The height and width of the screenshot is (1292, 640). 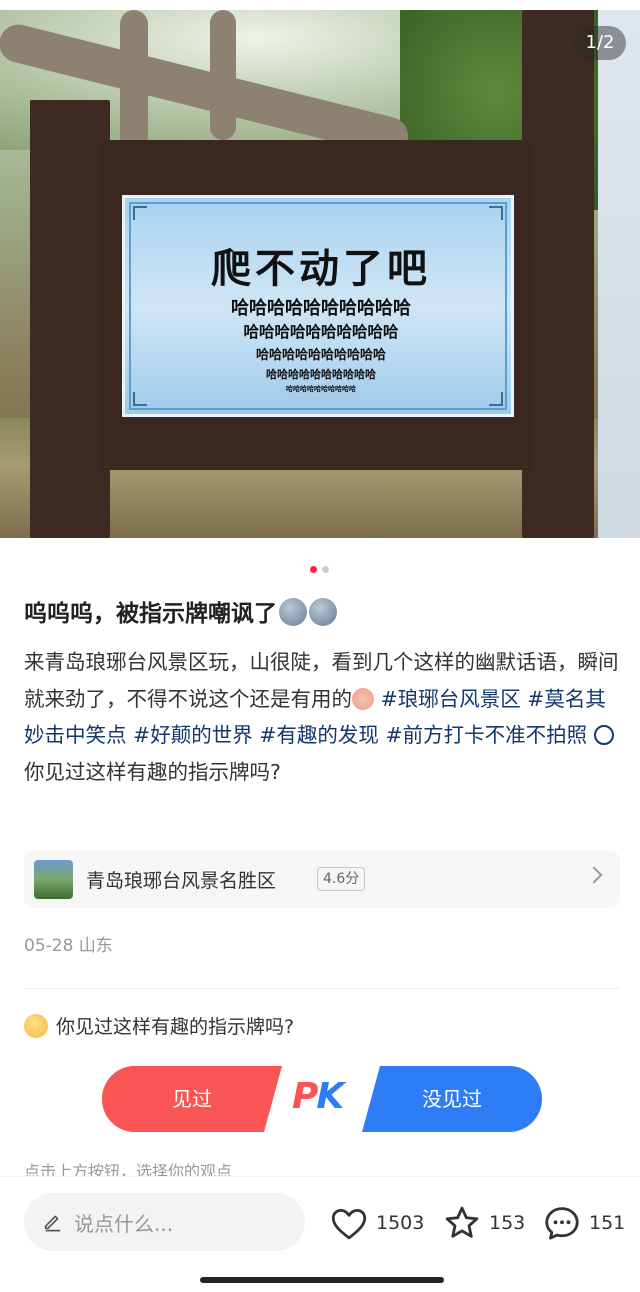 I want to click on pencil-icon, so click(x=52, y=1223).